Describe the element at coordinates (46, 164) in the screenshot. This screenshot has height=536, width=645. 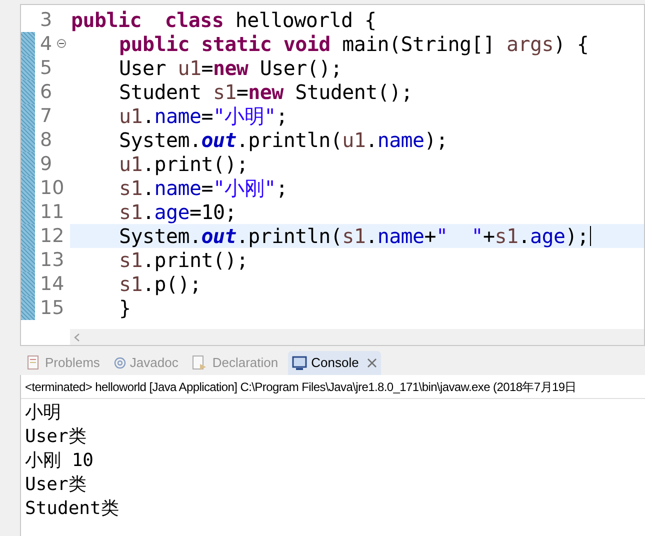
I see `line-number: 9` at that location.